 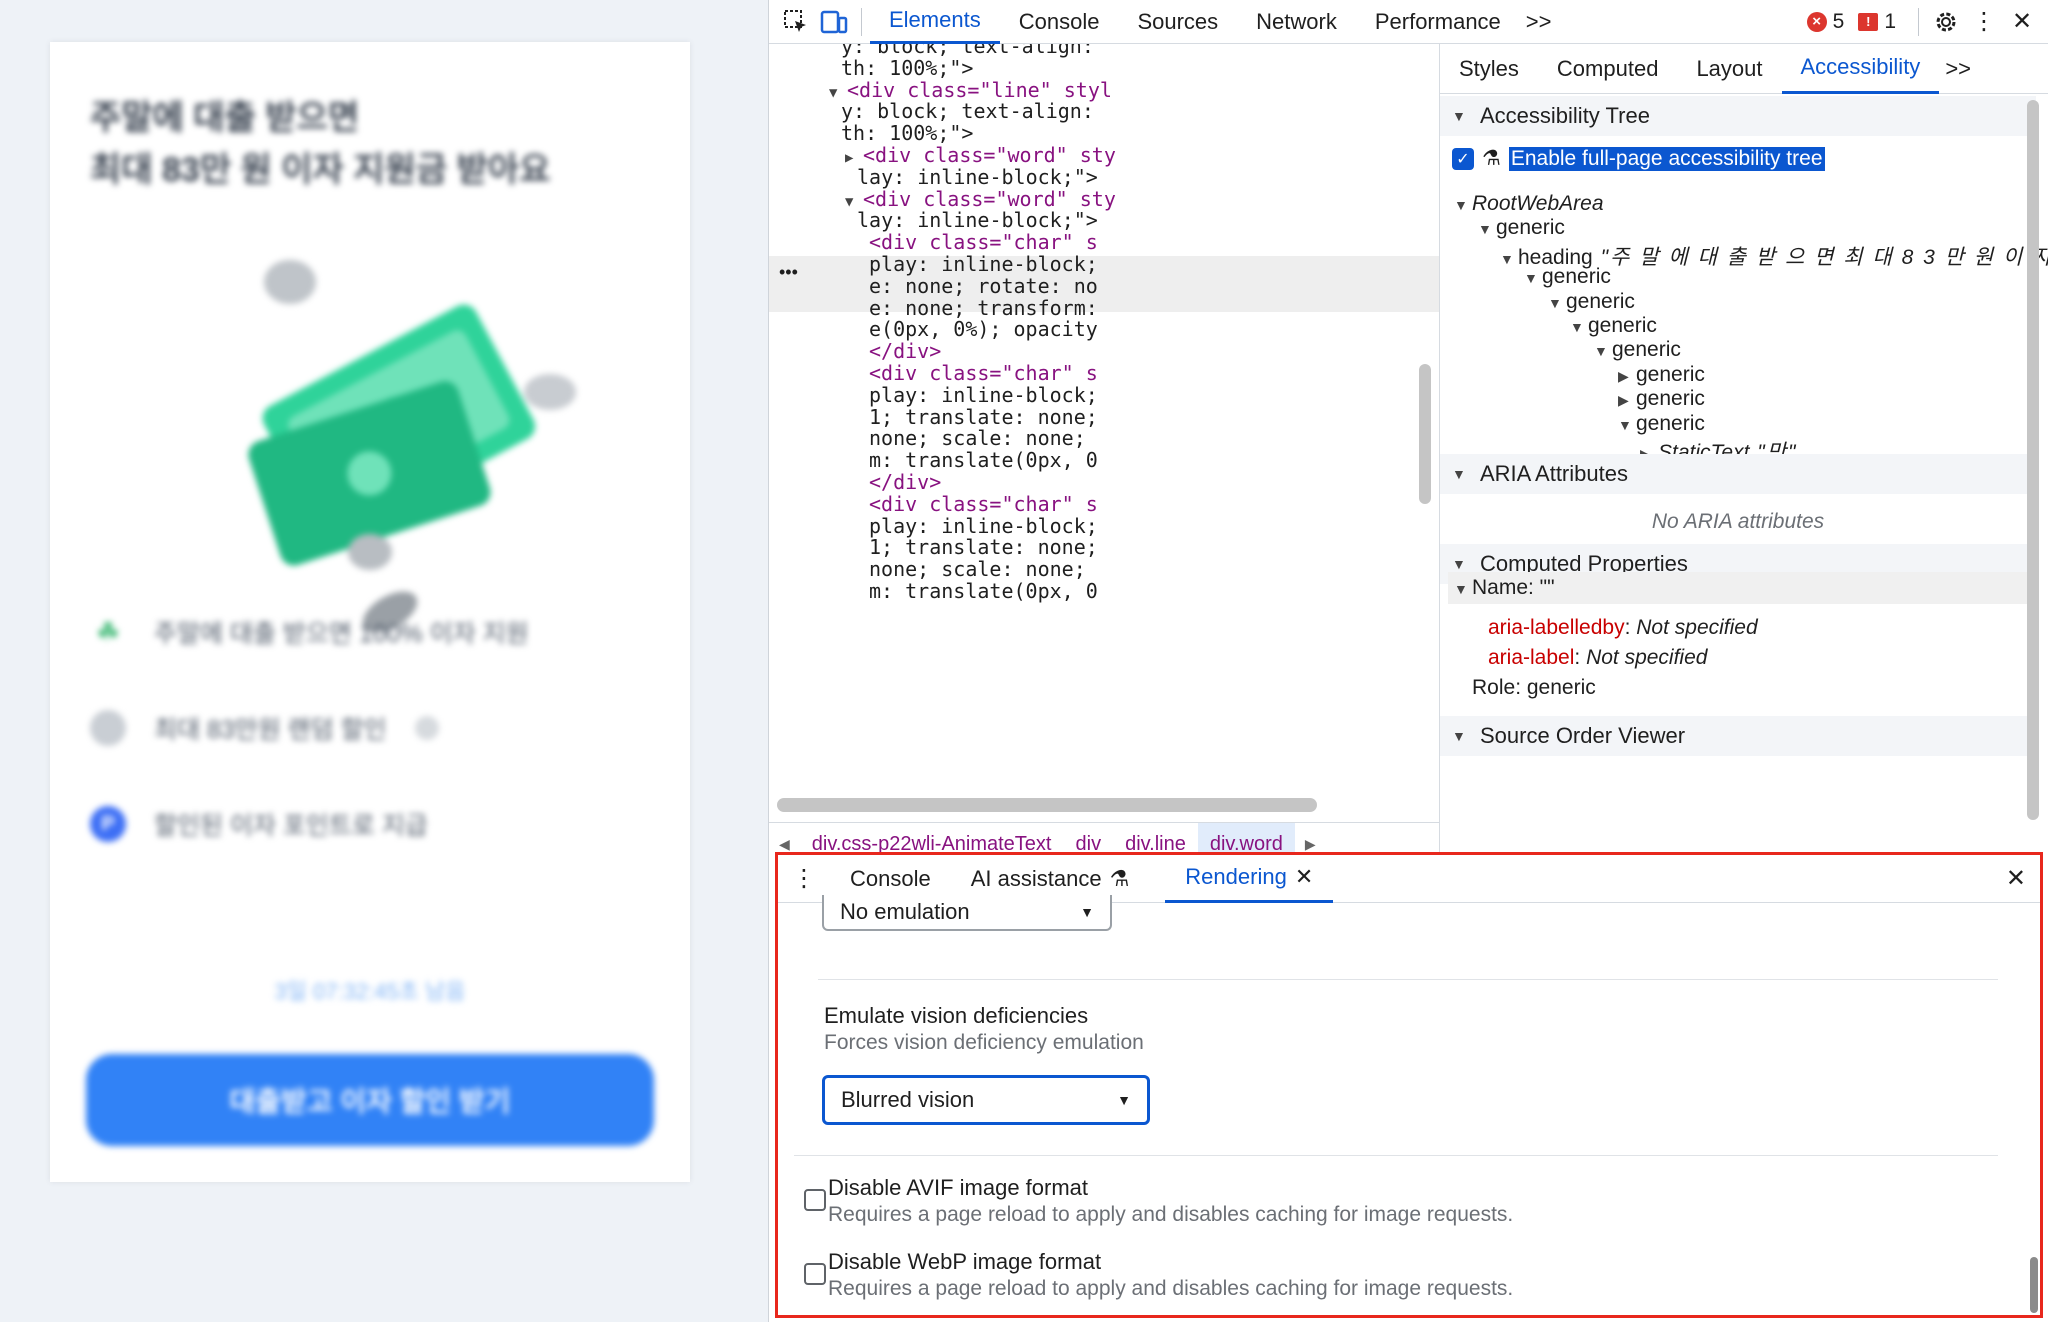 I want to click on disable-avif-checkbox-wrap, so click(x=815, y=1203).